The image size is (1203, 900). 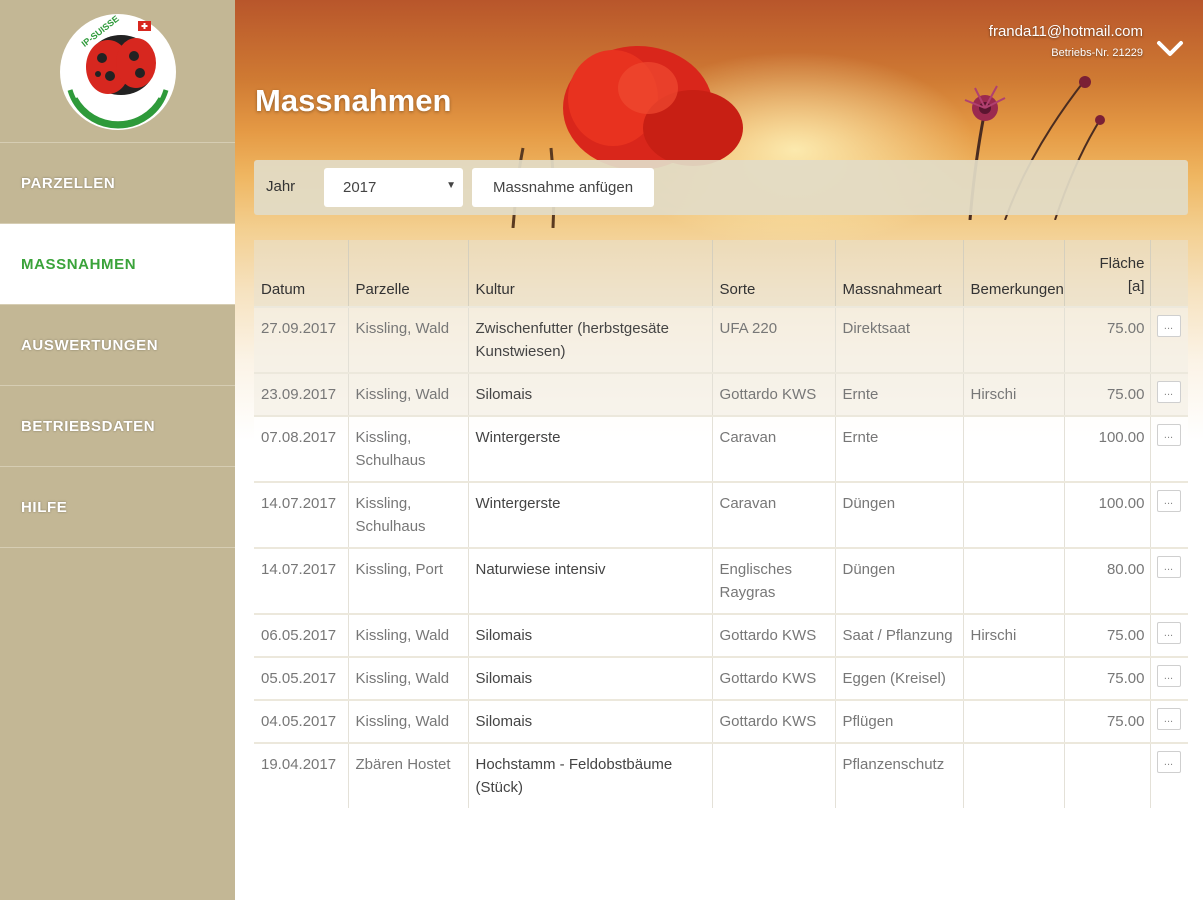 What do you see at coordinates (44, 507) in the screenshot?
I see `nav-item-label: HILFE` at bounding box center [44, 507].